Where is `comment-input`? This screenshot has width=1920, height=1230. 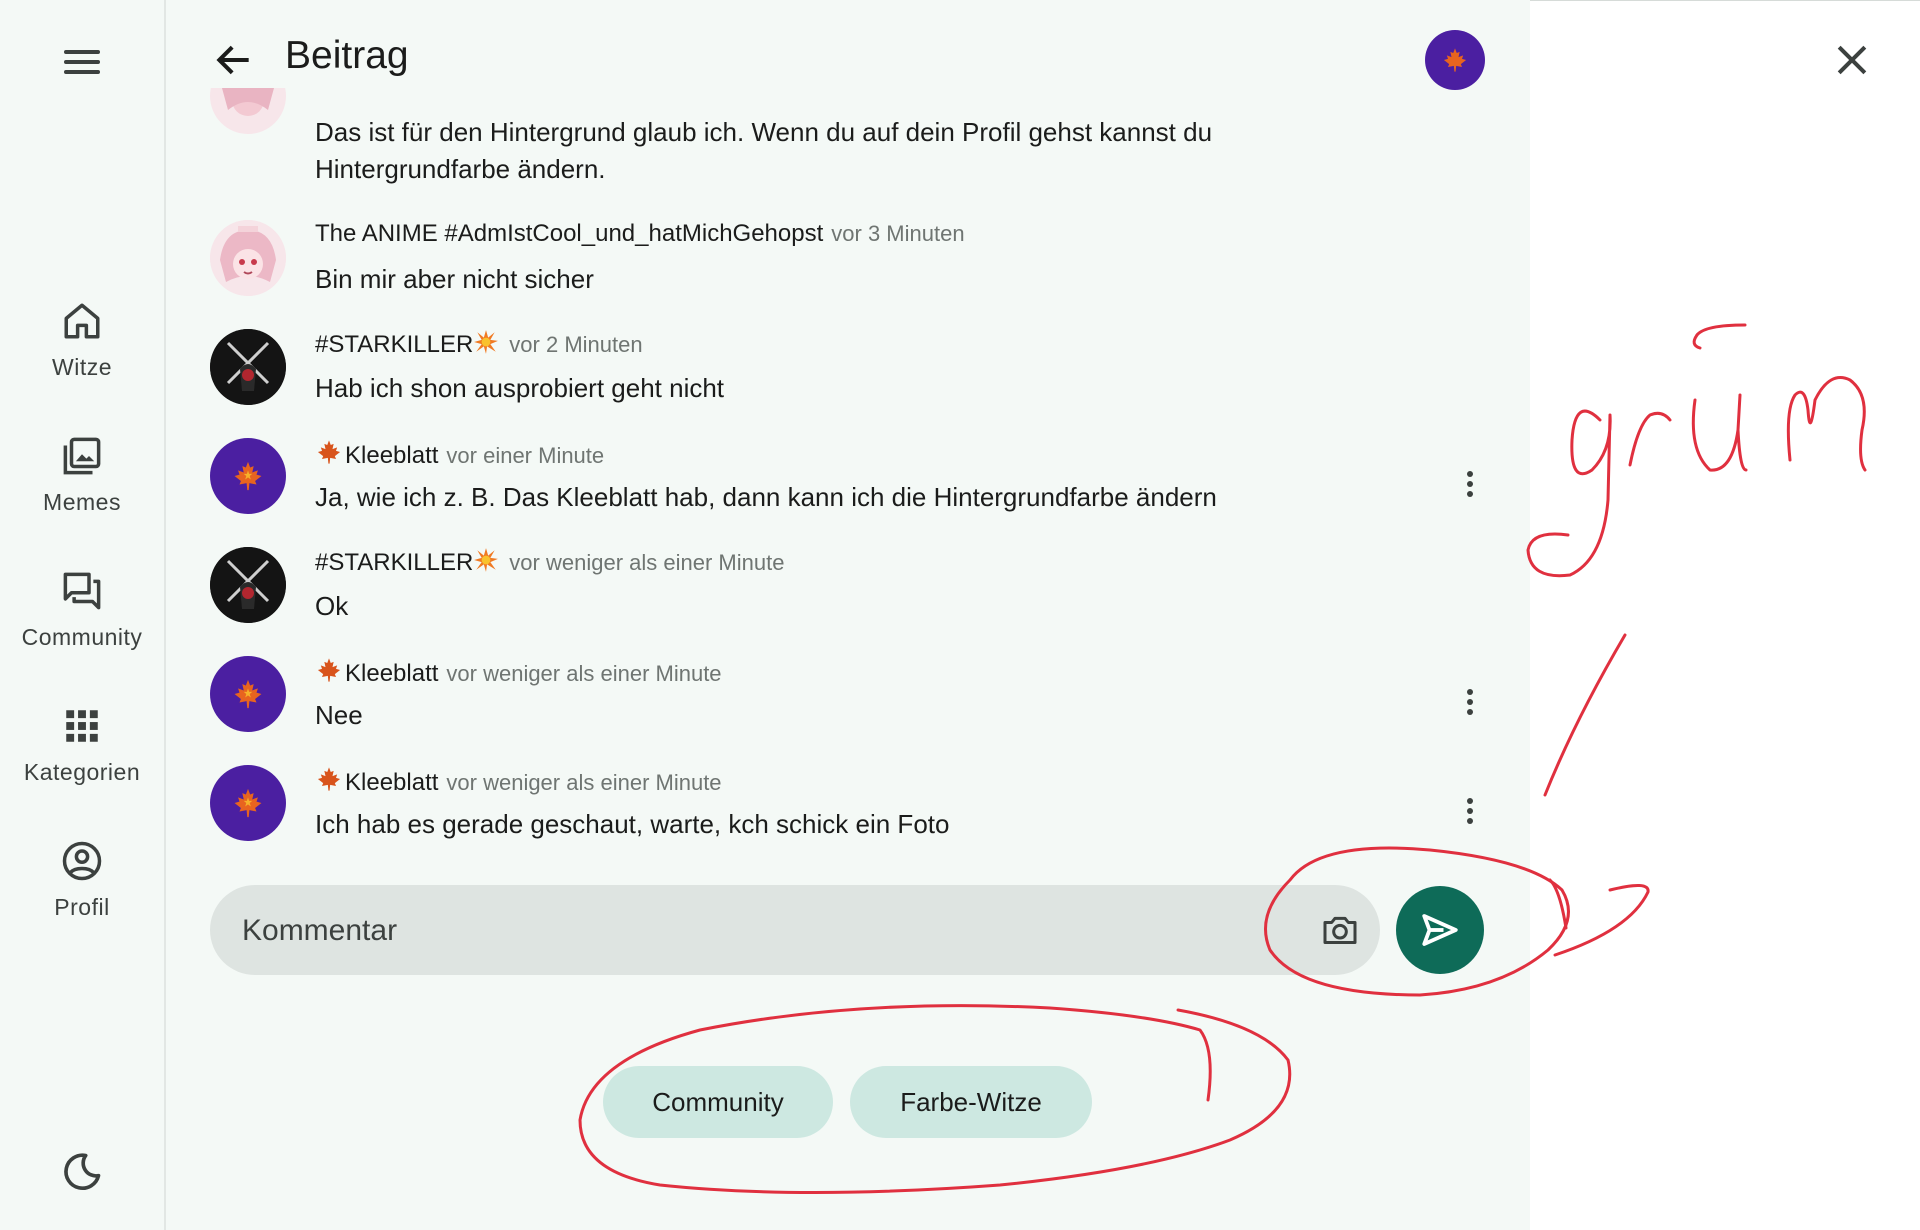
comment-input is located at coordinates (742, 931).